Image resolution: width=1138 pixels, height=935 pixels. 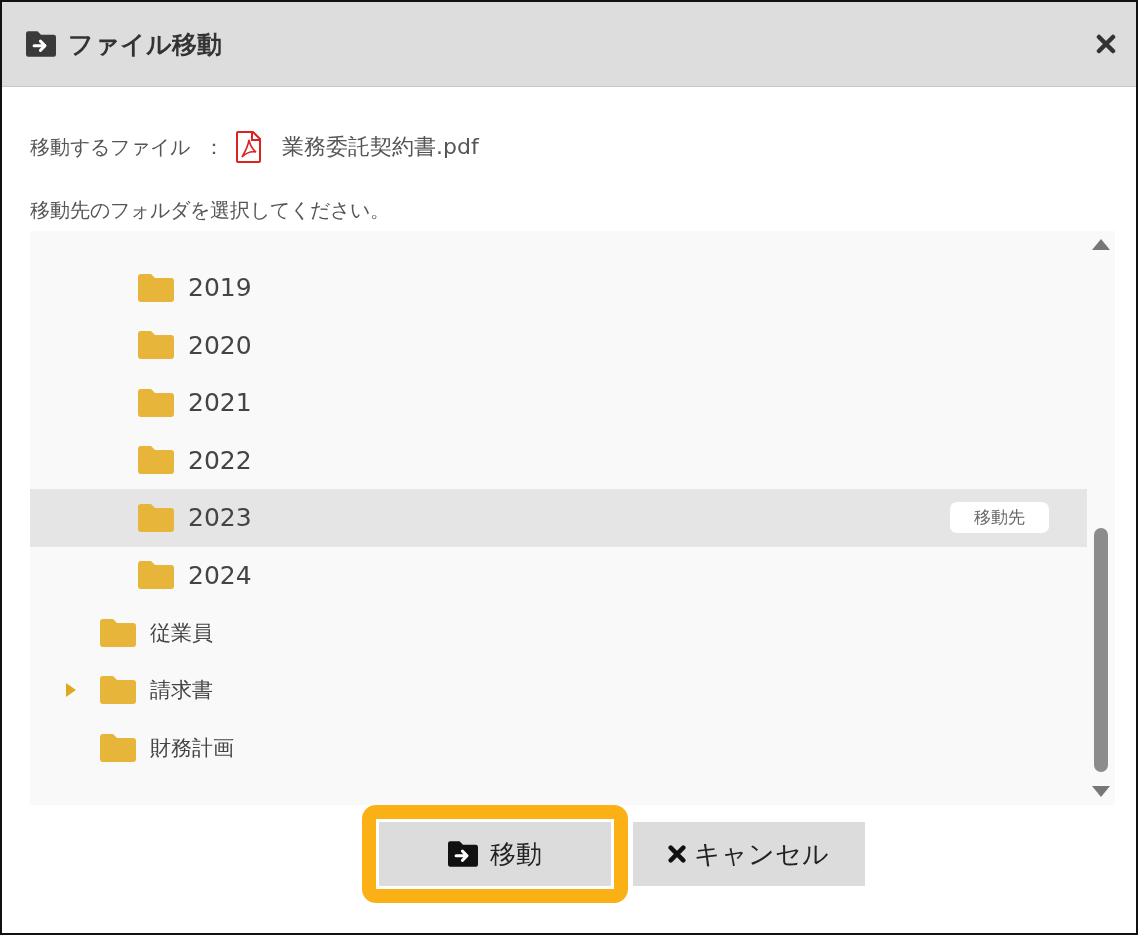 I want to click on file-label: 移動するファイル, so click(x=110, y=147).